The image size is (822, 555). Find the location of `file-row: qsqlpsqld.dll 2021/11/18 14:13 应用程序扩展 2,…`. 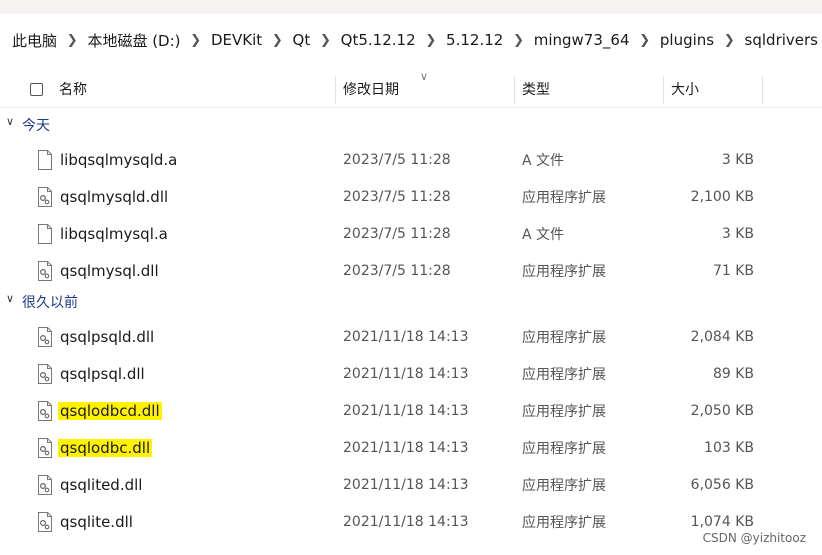

file-row: qsqlpsqld.dll 2021/11/18 14:13 应用程序扩展 2,… is located at coordinates (411, 336).